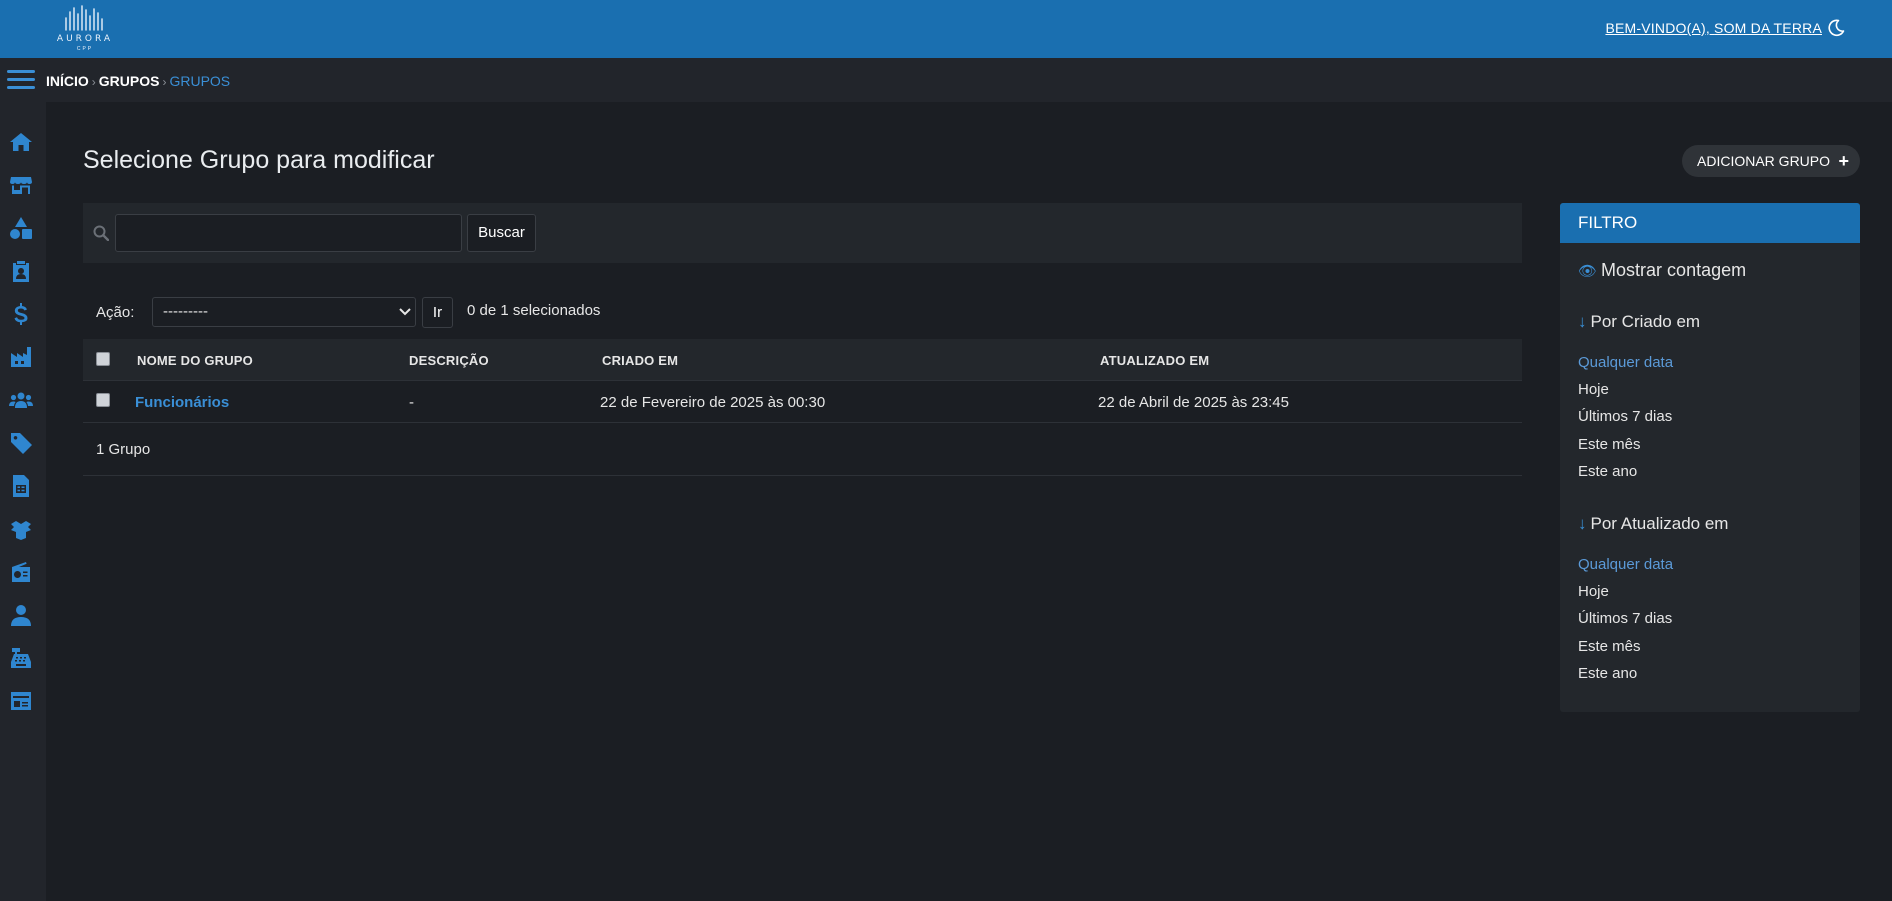 The height and width of the screenshot is (901, 1892). What do you see at coordinates (1609, 444) in the screenshot?
I see `filter-created-month: Este mês` at bounding box center [1609, 444].